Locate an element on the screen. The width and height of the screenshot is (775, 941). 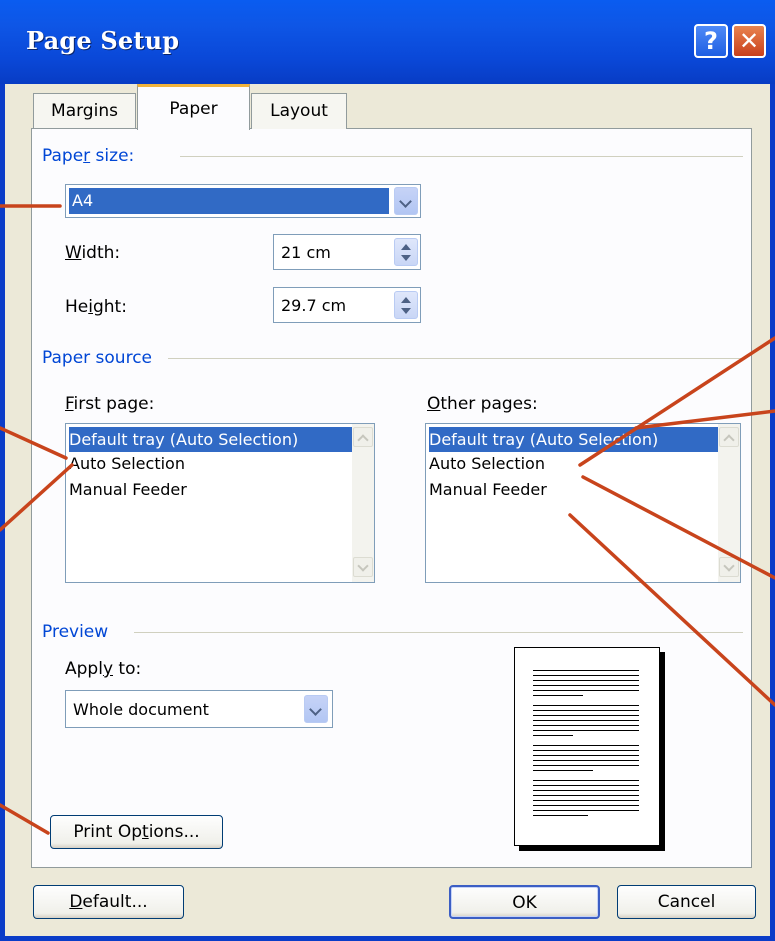
paper-size-select: A4 is located at coordinates (243, 201).